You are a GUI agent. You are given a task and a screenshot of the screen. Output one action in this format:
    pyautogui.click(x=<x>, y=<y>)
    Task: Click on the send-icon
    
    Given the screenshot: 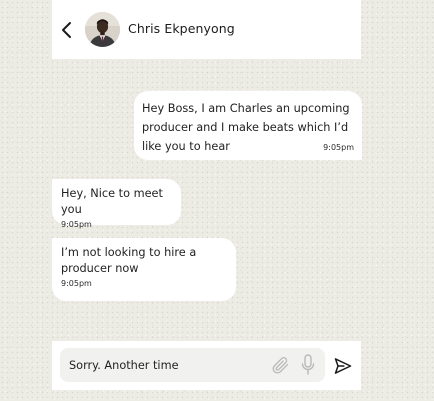 What is the action you would take?
    pyautogui.click(x=343, y=366)
    